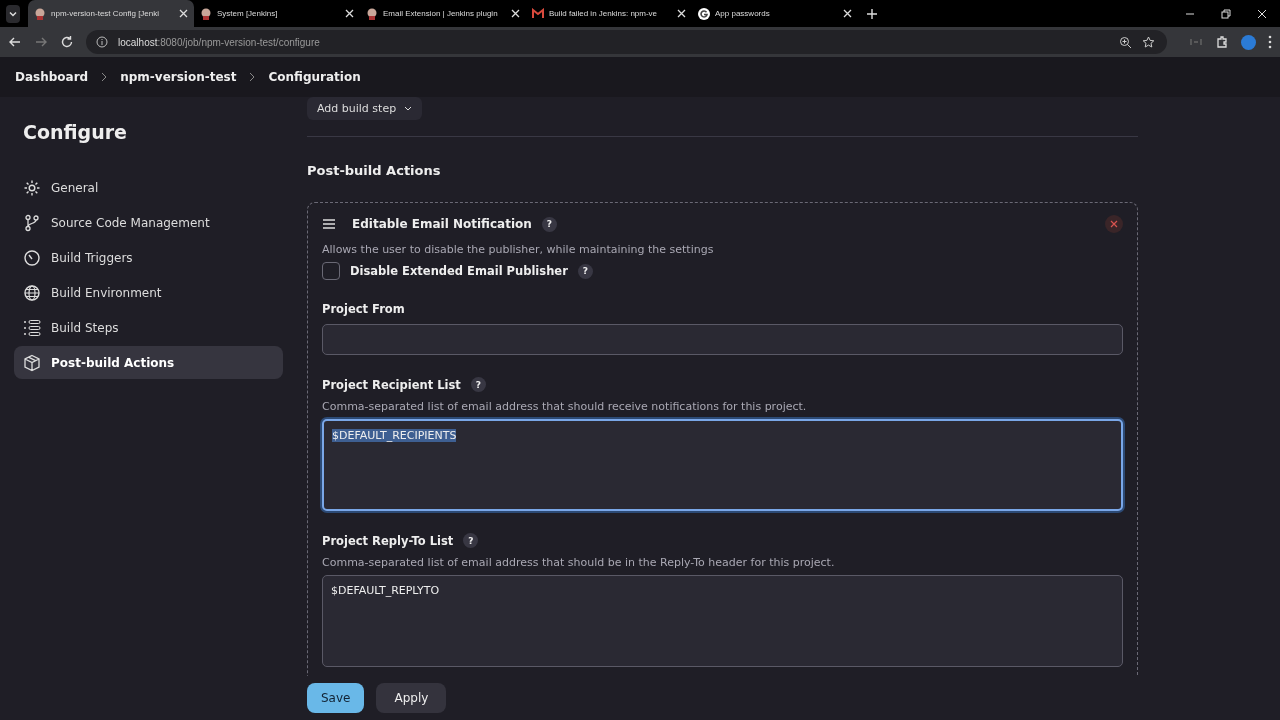 The image size is (1280, 720). What do you see at coordinates (388, 540) in the screenshot?
I see `field-label: Project Reply-To List` at bounding box center [388, 540].